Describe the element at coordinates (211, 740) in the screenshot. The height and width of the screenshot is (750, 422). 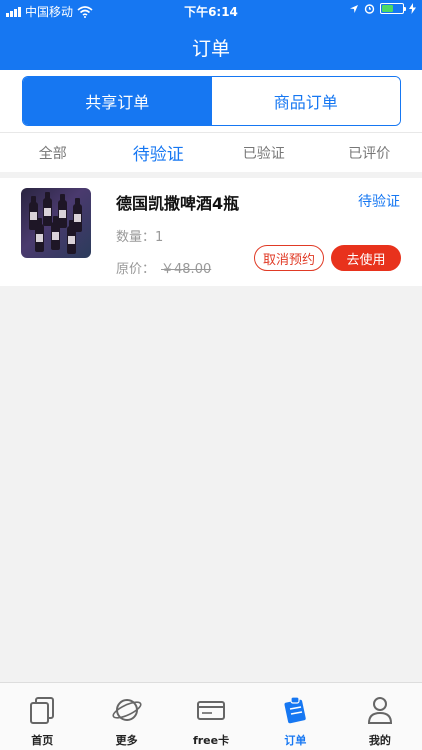
I see `tab-free-card-label: free卡` at that location.